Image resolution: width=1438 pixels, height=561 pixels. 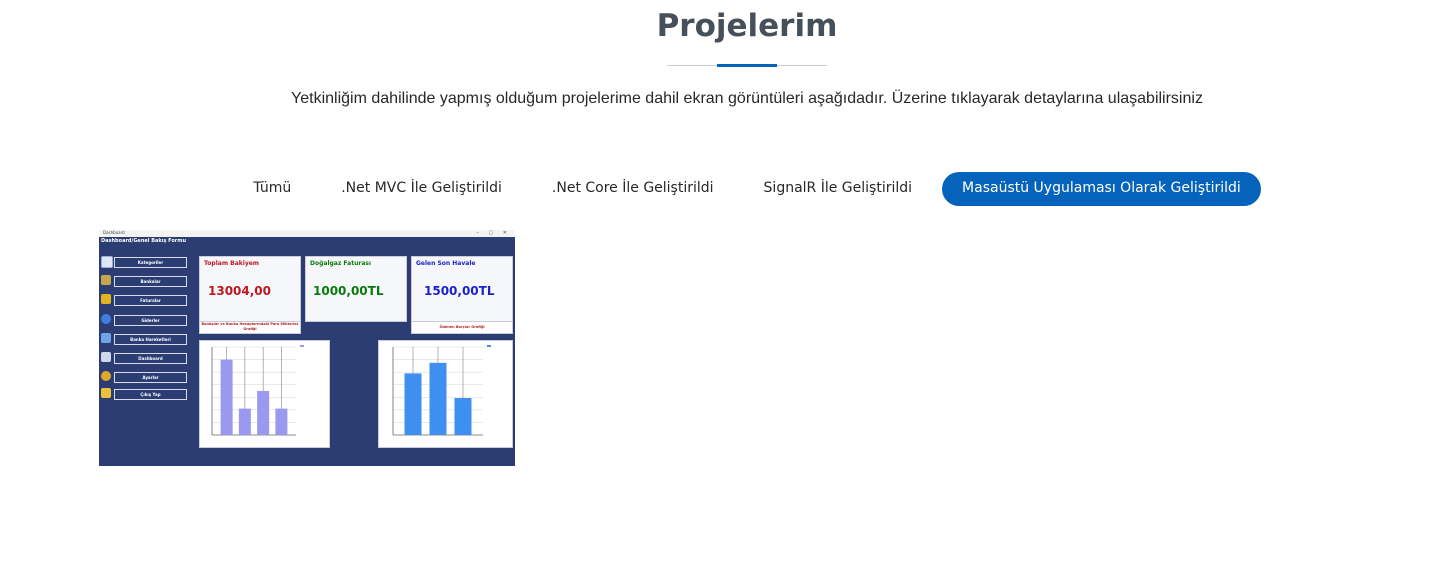 What do you see at coordinates (107, 262) in the screenshot?
I see `calendar-icon` at bounding box center [107, 262].